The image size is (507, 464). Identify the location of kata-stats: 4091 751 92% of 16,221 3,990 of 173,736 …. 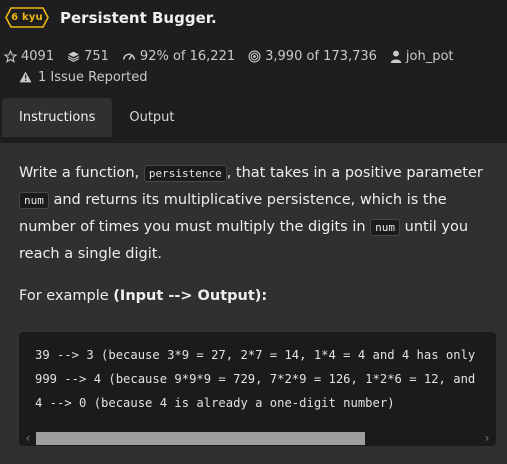
(235, 56).